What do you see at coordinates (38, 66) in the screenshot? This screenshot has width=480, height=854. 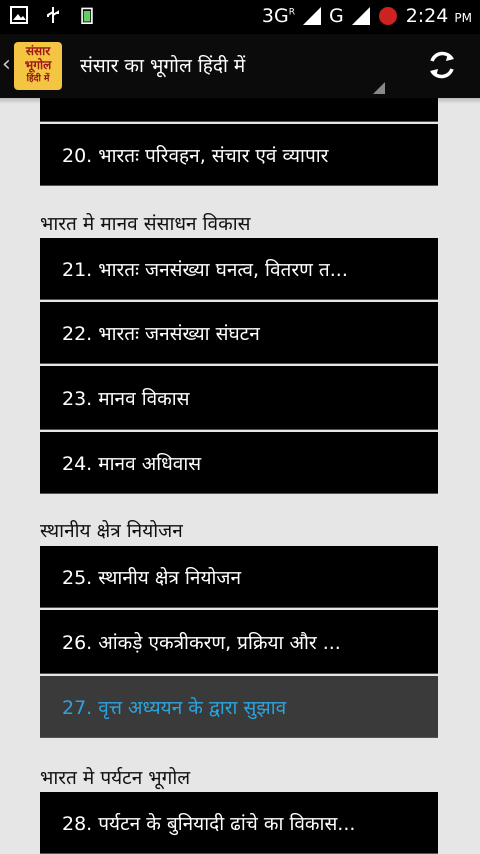 I see `app-logo: संसार भूगोल हिंदी में` at bounding box center [38, 66].